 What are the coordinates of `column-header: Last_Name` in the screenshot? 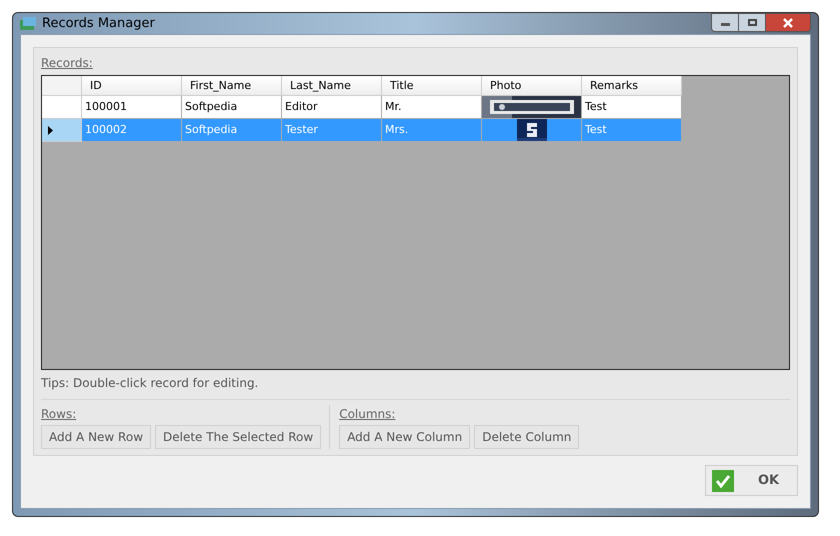 It's located at (332, 86).